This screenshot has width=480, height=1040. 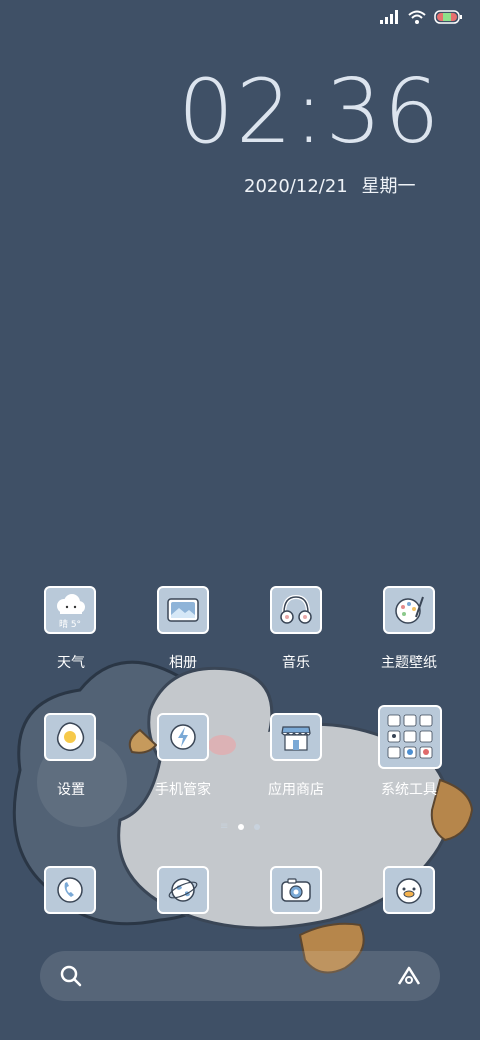 I want to click on store-icon, so click(x=296, y=738).